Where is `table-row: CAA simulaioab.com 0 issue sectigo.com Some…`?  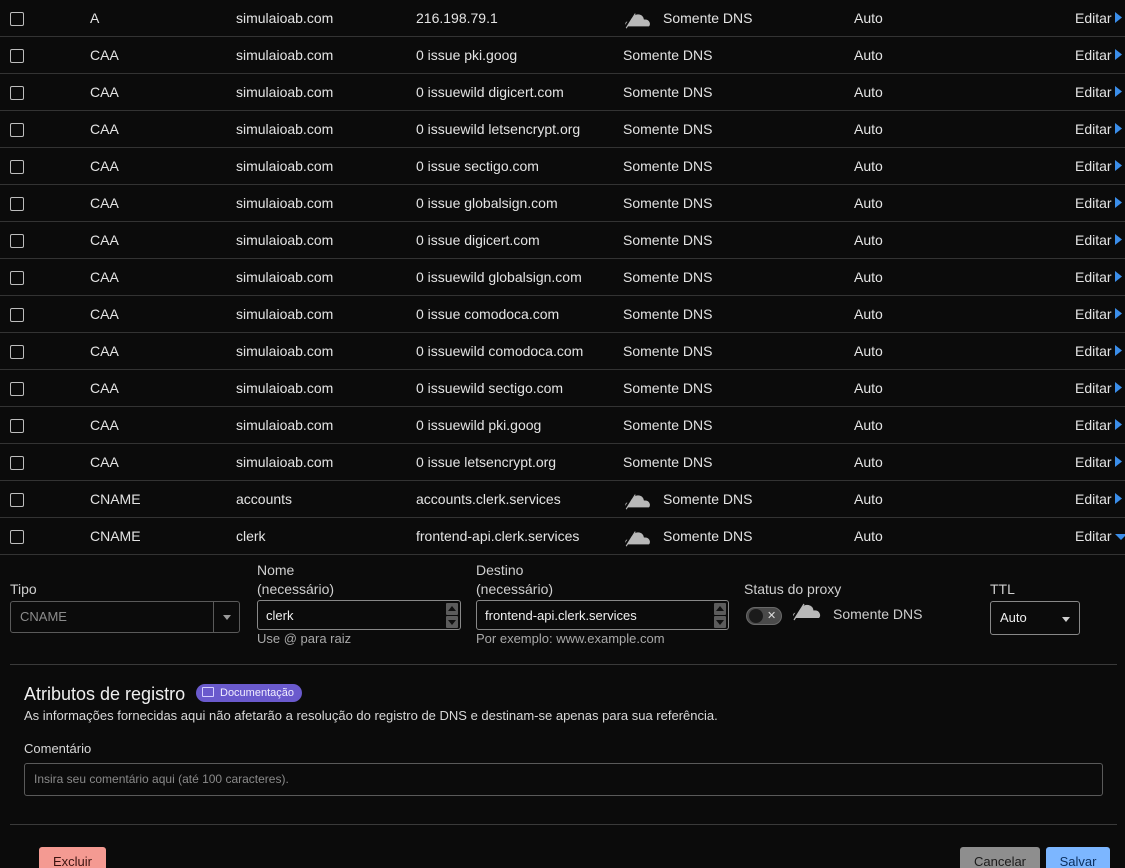 table-row: CAA simulaioab.com 0 issue sectigo.com Some… is located at coordinates (562, 166).